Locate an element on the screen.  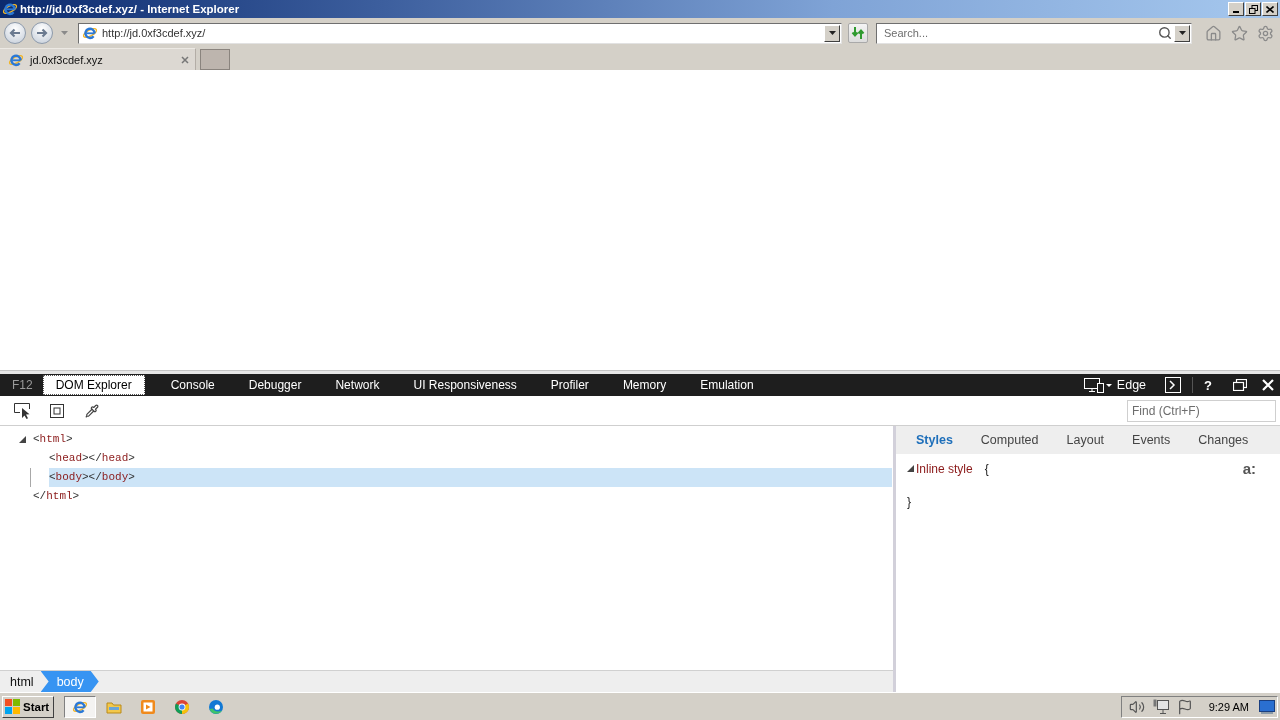
document-mode-button: Edge is located at coordinates (1131, 385).